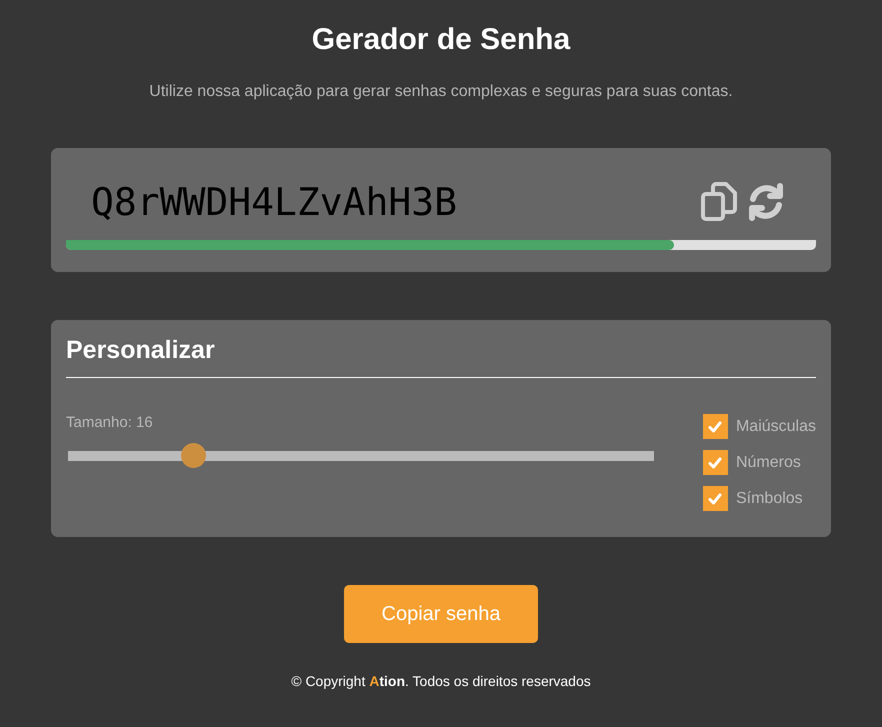 The height and width of the screenshot is (727, 882). Describe the element at coordinates (193, 455) in the screenshot. I see `slider-thumb` at that location.